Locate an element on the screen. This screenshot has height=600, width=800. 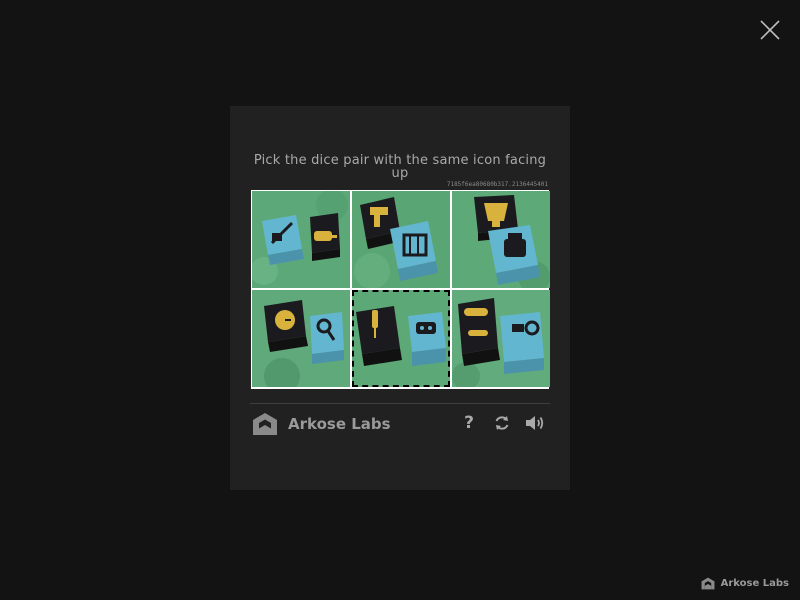
audio-button is located at coordinates (535, 423).